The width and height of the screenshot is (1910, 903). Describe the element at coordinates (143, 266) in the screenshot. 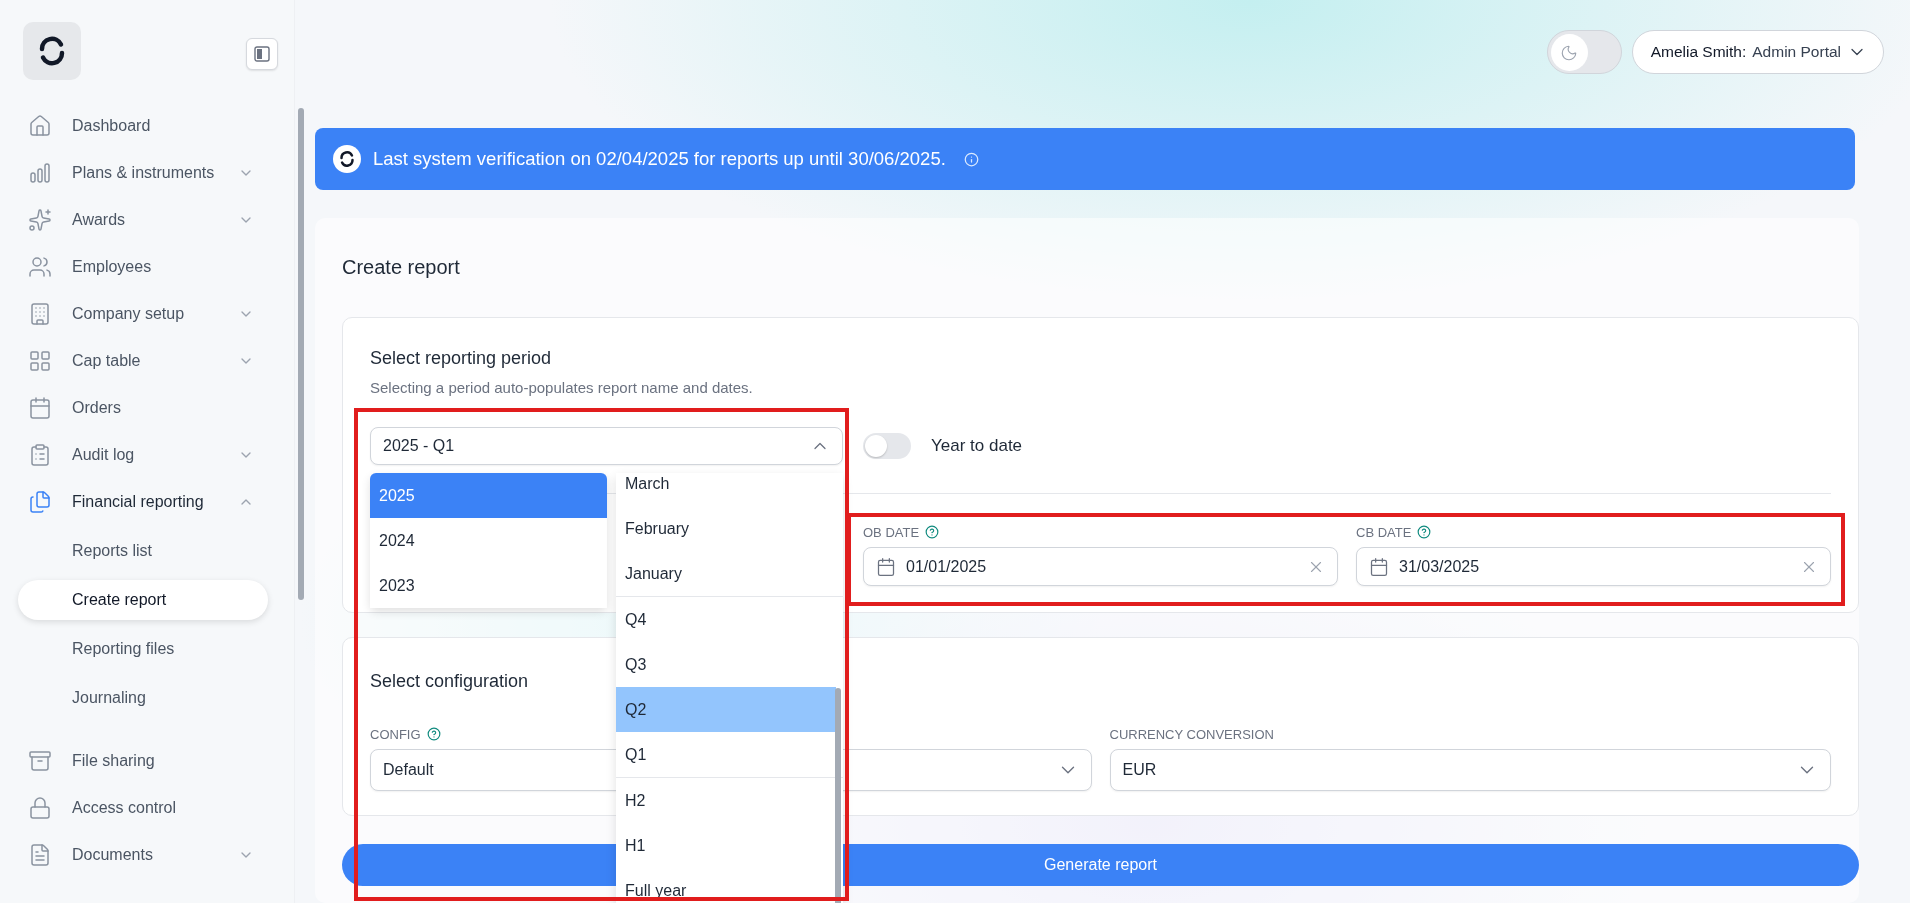

I see `nav-item: Employees` at that location.